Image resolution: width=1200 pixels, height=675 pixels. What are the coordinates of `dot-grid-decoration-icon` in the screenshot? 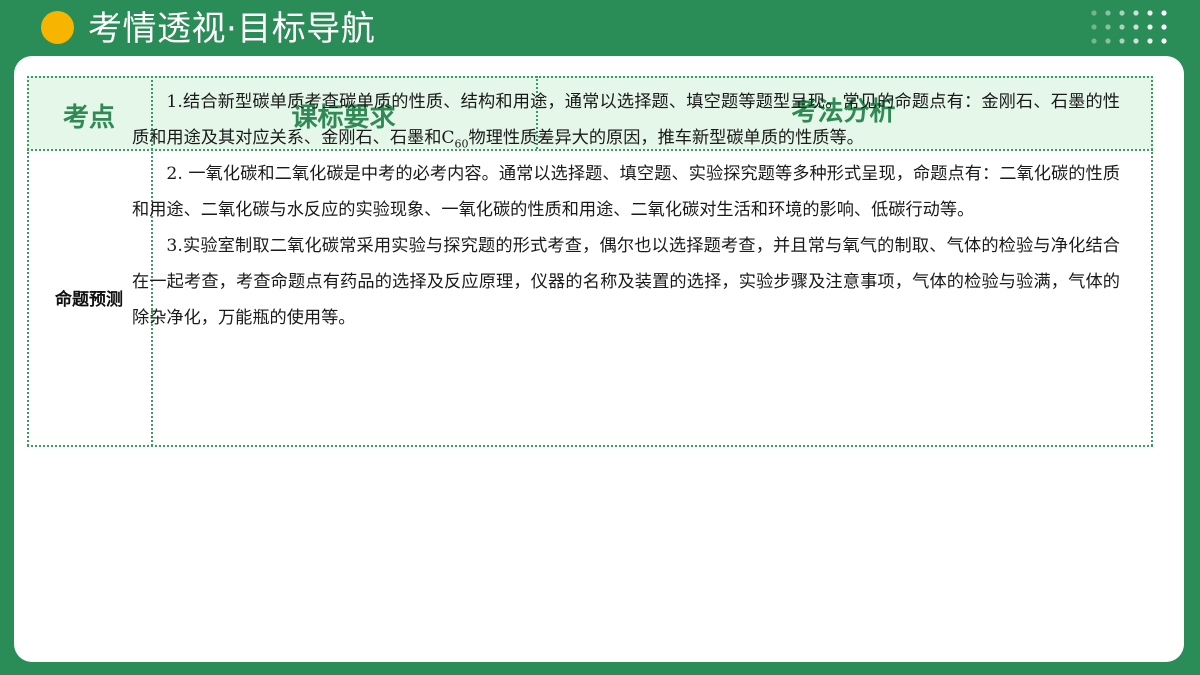 It's located at (1129, 27).